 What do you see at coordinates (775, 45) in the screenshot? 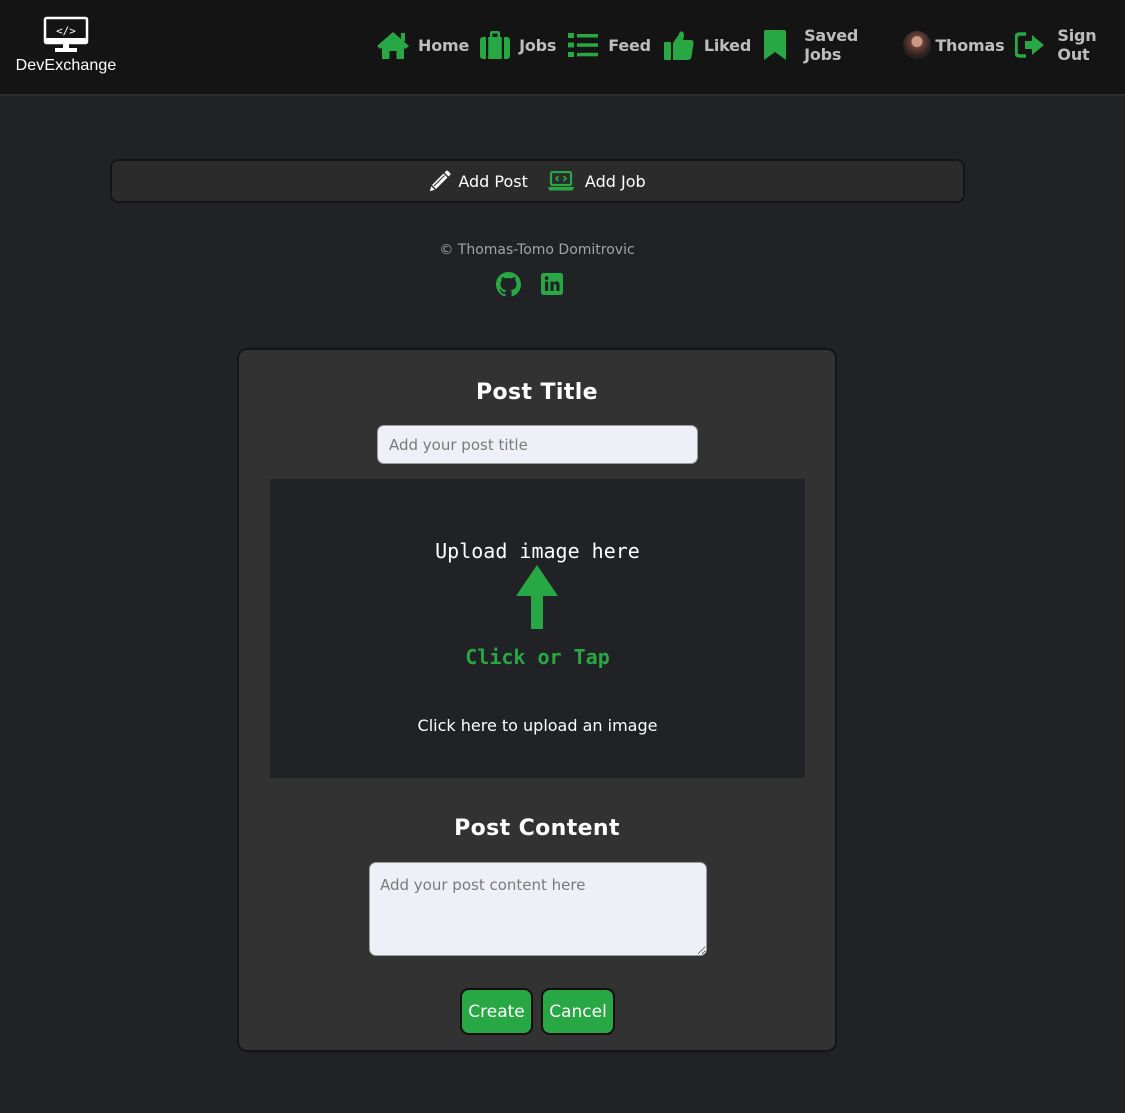
I see `bookmark-icon` at bounding box center [775, 45].